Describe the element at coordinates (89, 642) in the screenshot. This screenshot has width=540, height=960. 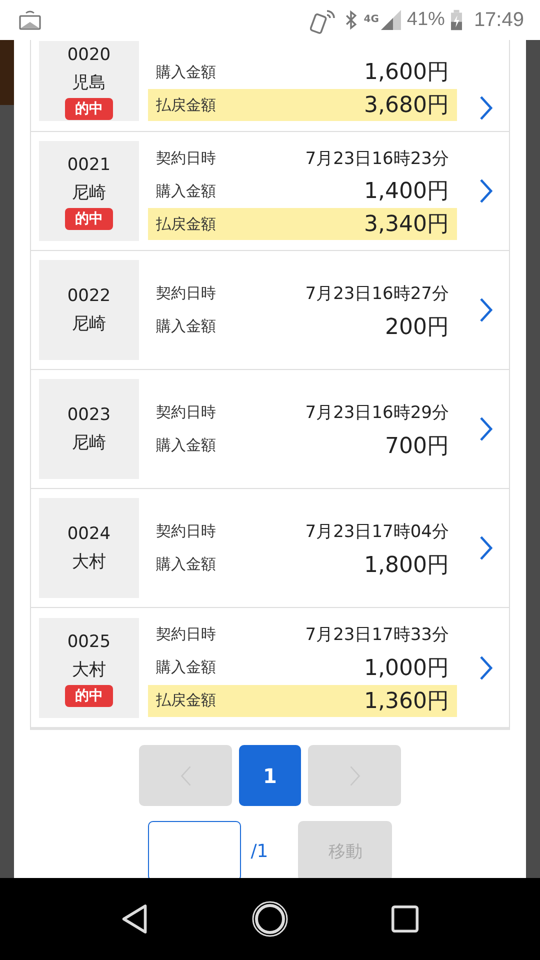
I see `ticket-number: 0025` at that location.